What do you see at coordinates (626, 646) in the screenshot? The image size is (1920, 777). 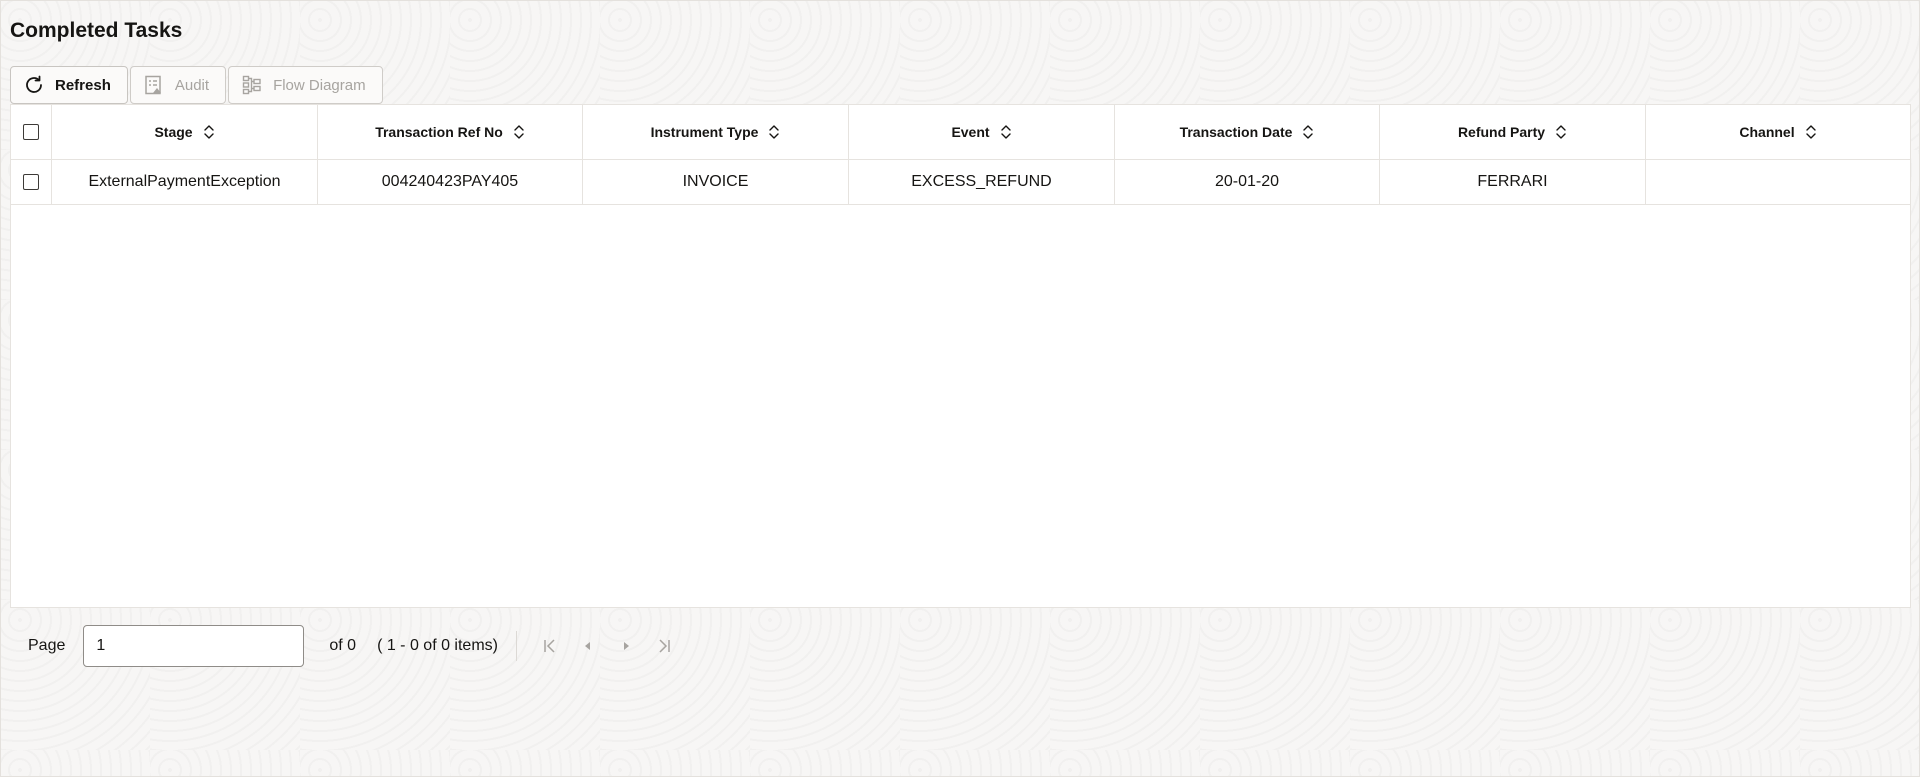 I see `next-page-icon` at bounding box center [626, 646].